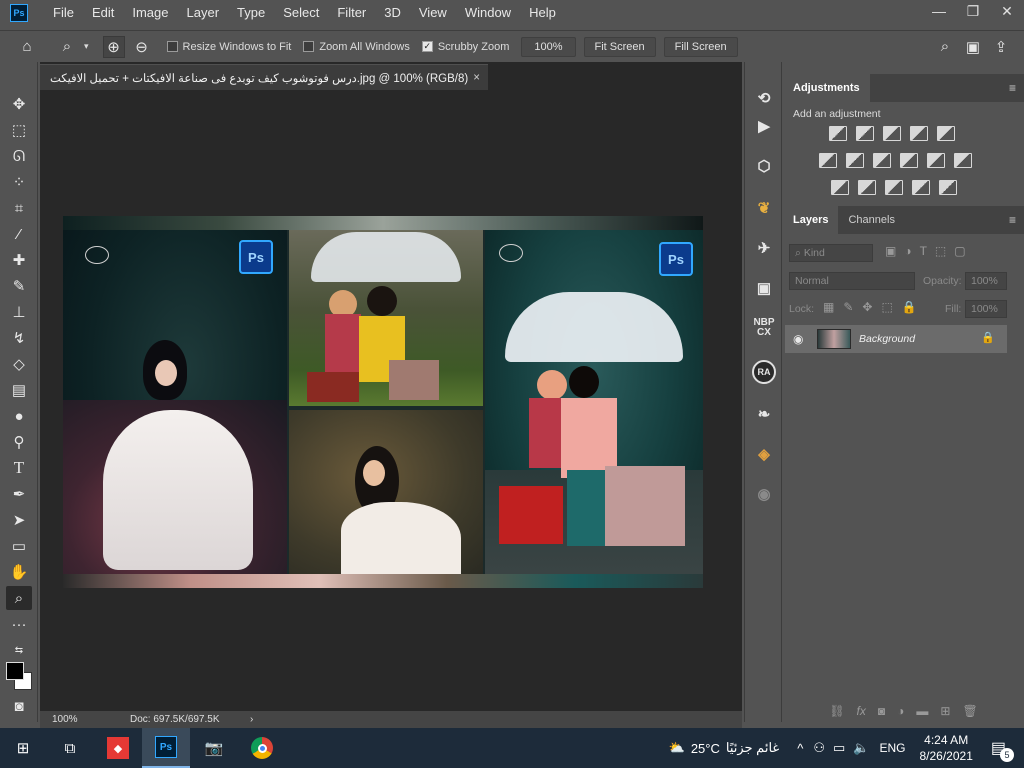 Image resolution: width=1024 pixels, height=768 pixels. Describe the element at coordinates (948, 187) in the screenshot. I see `gradient-map-icon` at that location.